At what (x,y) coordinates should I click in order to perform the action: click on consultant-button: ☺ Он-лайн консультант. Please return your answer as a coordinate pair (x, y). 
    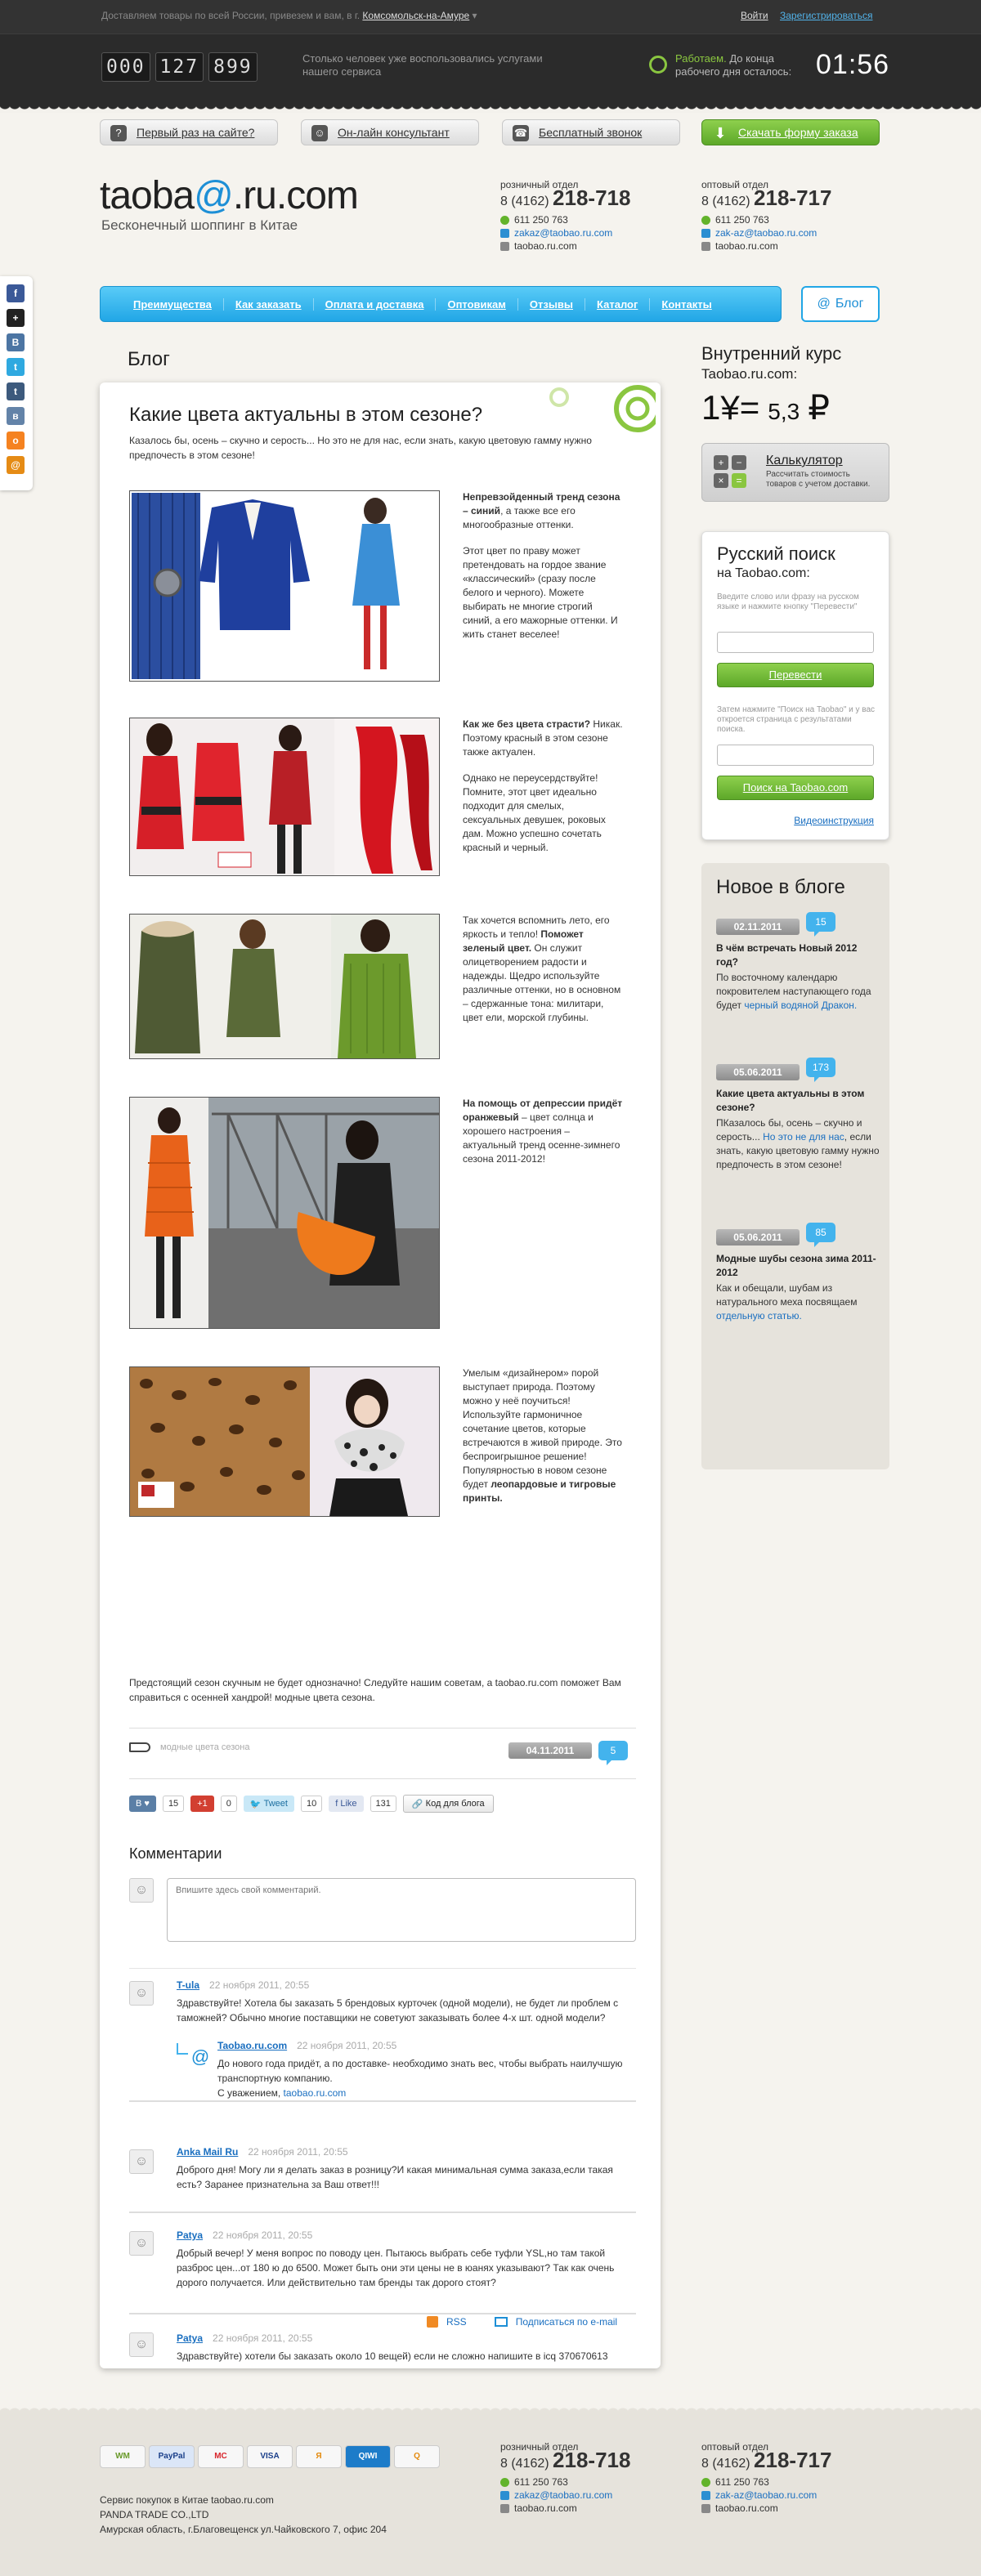
    Looking at the image, I should click on (390, 132).